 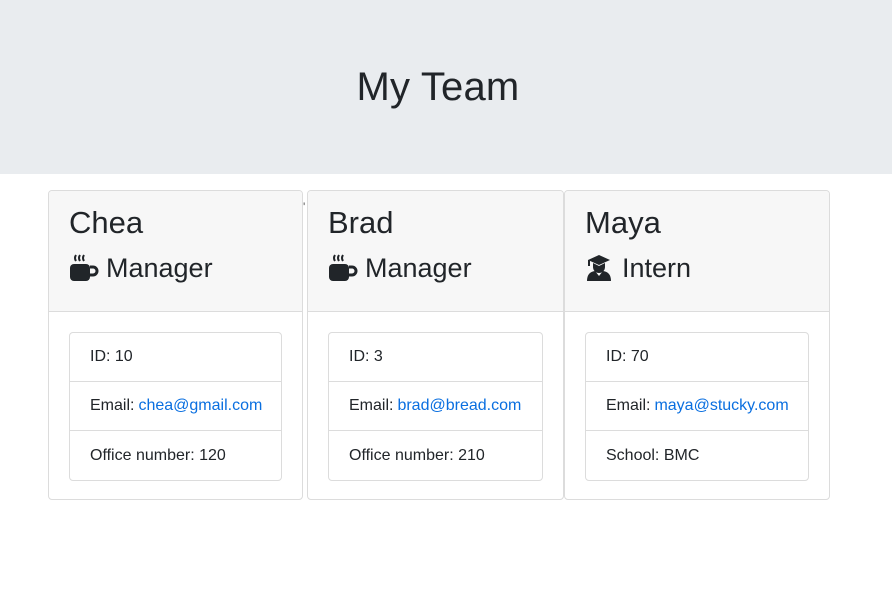 I want to click on card-header: Maya Intern, so click(x=697, y=251).